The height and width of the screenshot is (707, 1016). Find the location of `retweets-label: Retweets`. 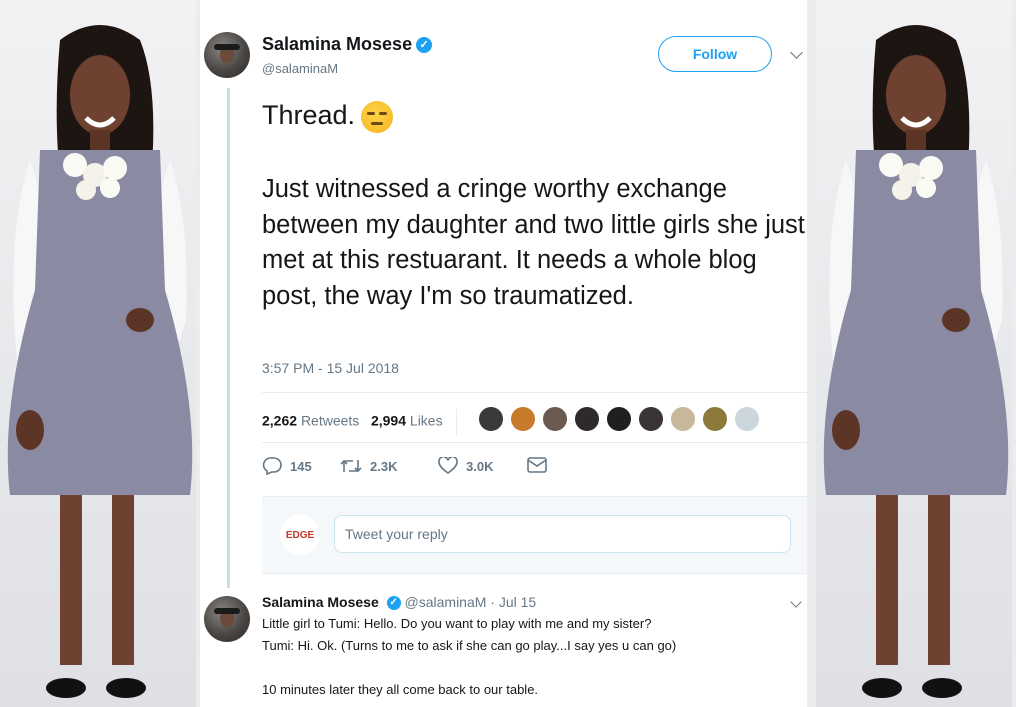

retweets-label: Retweets is located at coordinates (330, 420).